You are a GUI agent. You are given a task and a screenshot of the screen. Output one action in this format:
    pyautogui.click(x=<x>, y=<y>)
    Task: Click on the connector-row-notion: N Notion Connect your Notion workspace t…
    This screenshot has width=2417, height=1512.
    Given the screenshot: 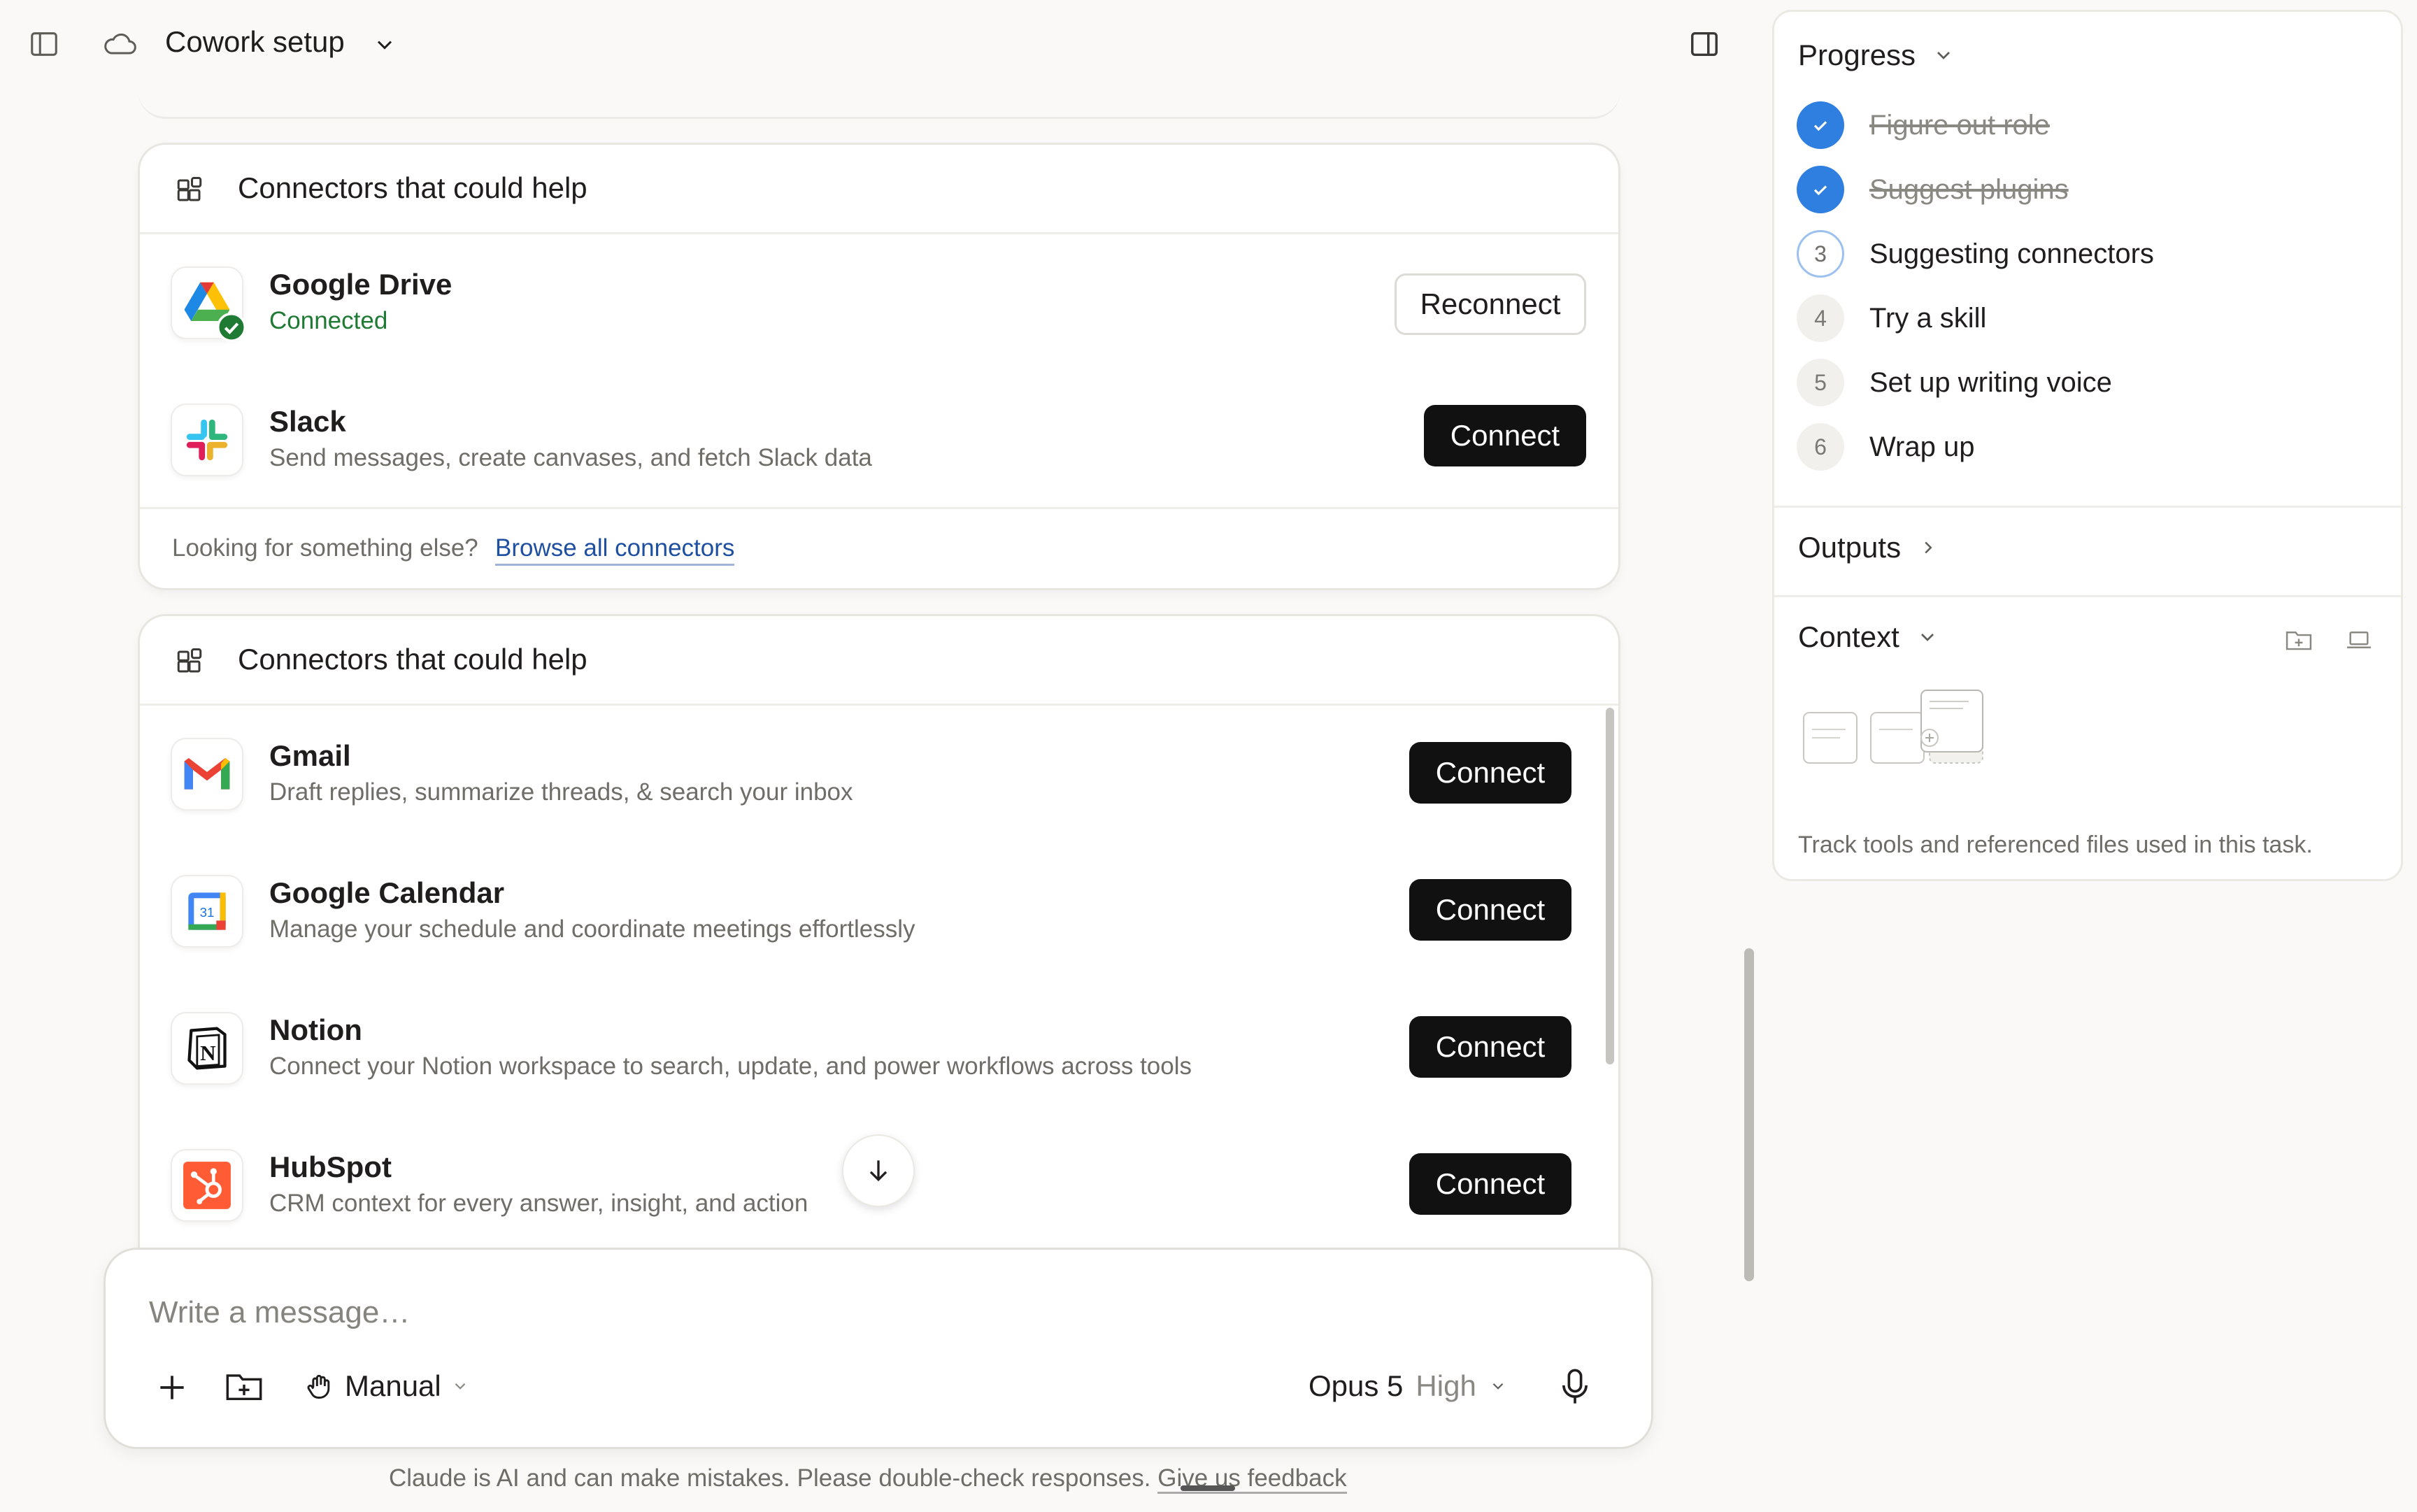 What is the action you would take?
    pyautogui.click(x=879, y=1048)
    